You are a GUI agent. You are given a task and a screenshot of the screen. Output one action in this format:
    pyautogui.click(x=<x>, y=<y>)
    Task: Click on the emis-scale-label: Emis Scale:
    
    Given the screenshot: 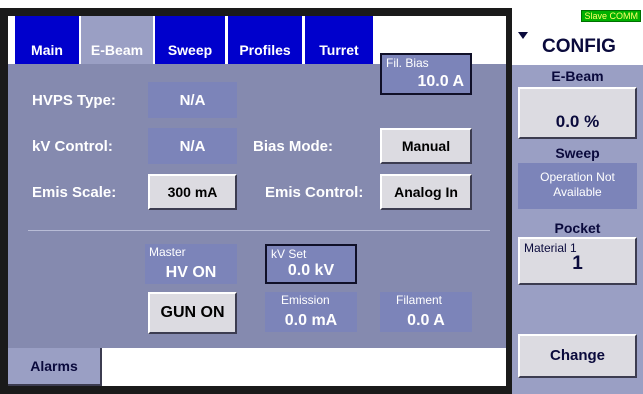 What is the action you would take?
    pyautogui.click(x=74, y=192)
    